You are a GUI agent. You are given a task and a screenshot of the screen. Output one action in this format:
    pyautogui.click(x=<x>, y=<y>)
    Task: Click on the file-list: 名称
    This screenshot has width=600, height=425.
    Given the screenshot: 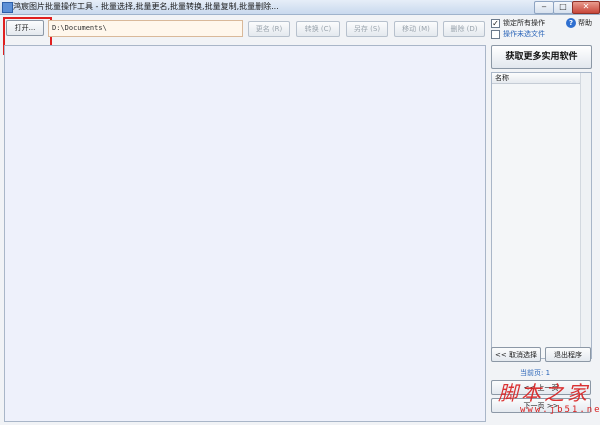 What is the action you would take?
    pyautogui.click(x=541, y=215)
    